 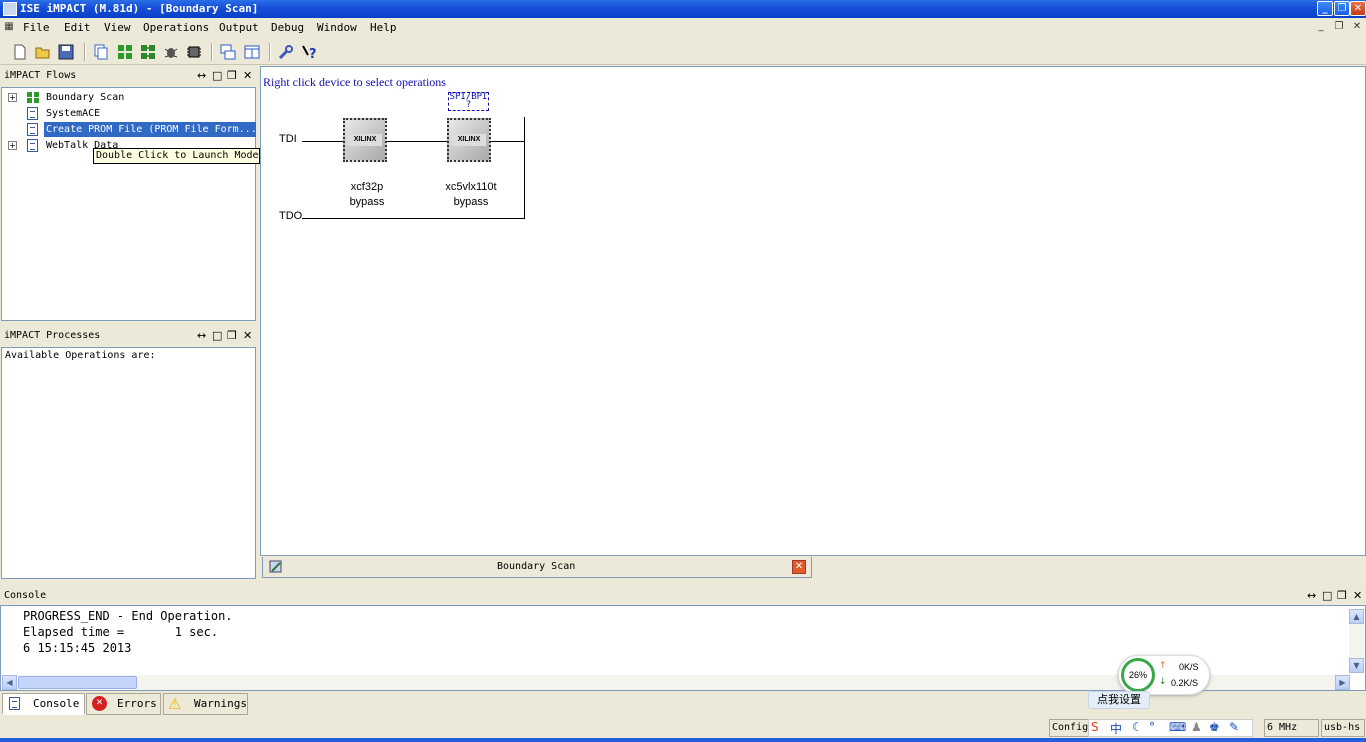 I want to click on tab-errors: ✕ Errors, so click(x=123, y=704).